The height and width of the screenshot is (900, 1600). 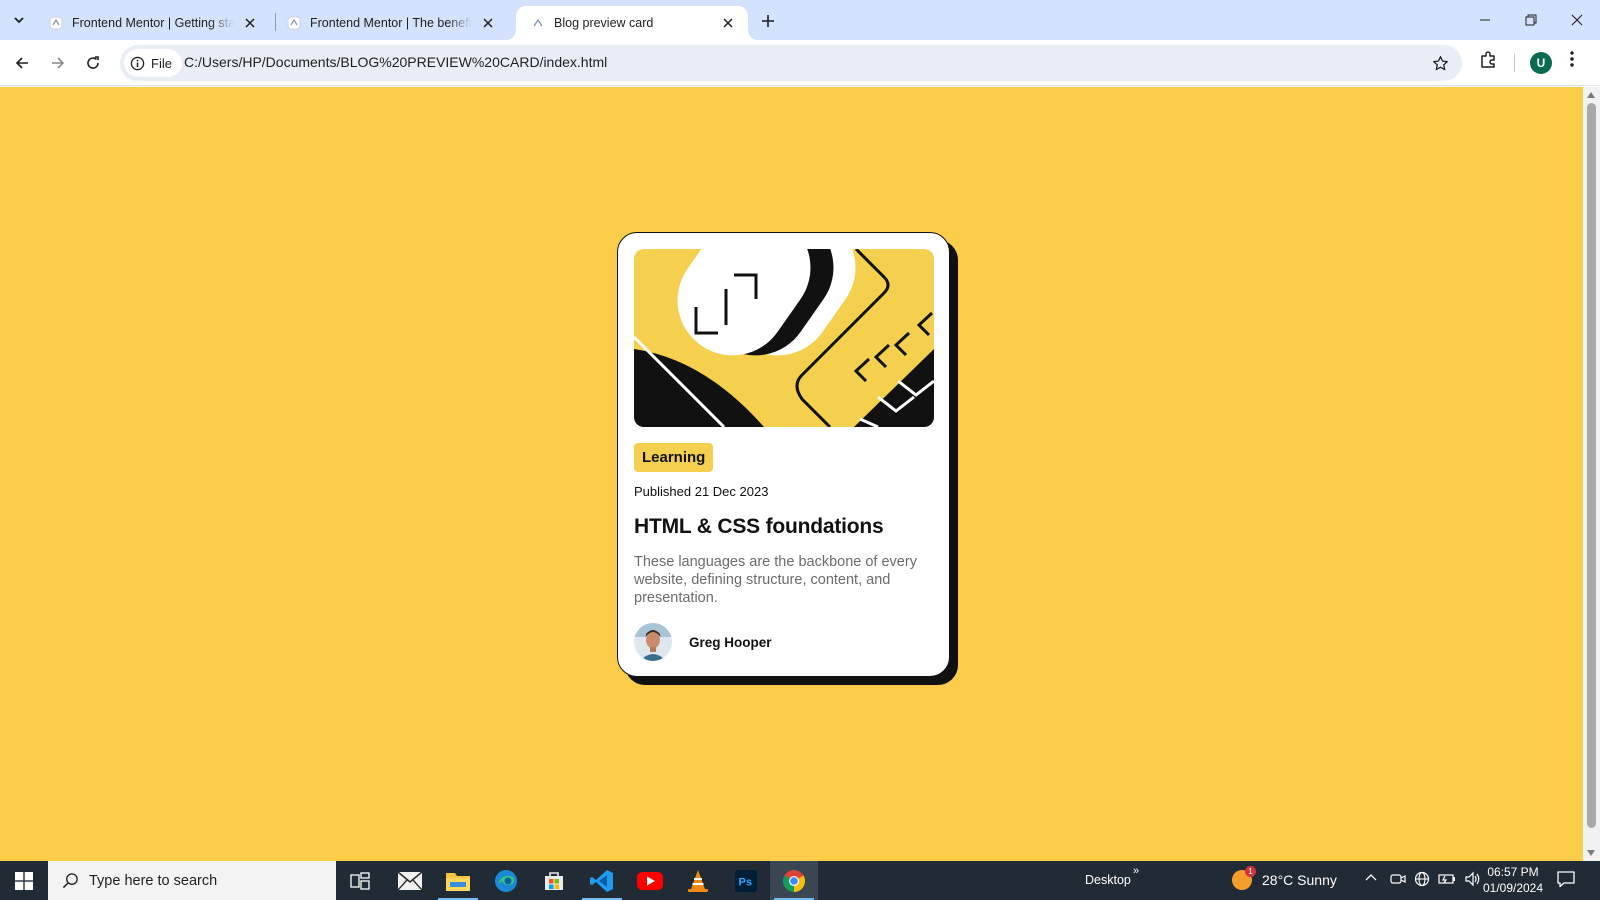 I want to click on taskbar-clock: 06:57 PM 01/09/2024, so click(x=1513, y=880).